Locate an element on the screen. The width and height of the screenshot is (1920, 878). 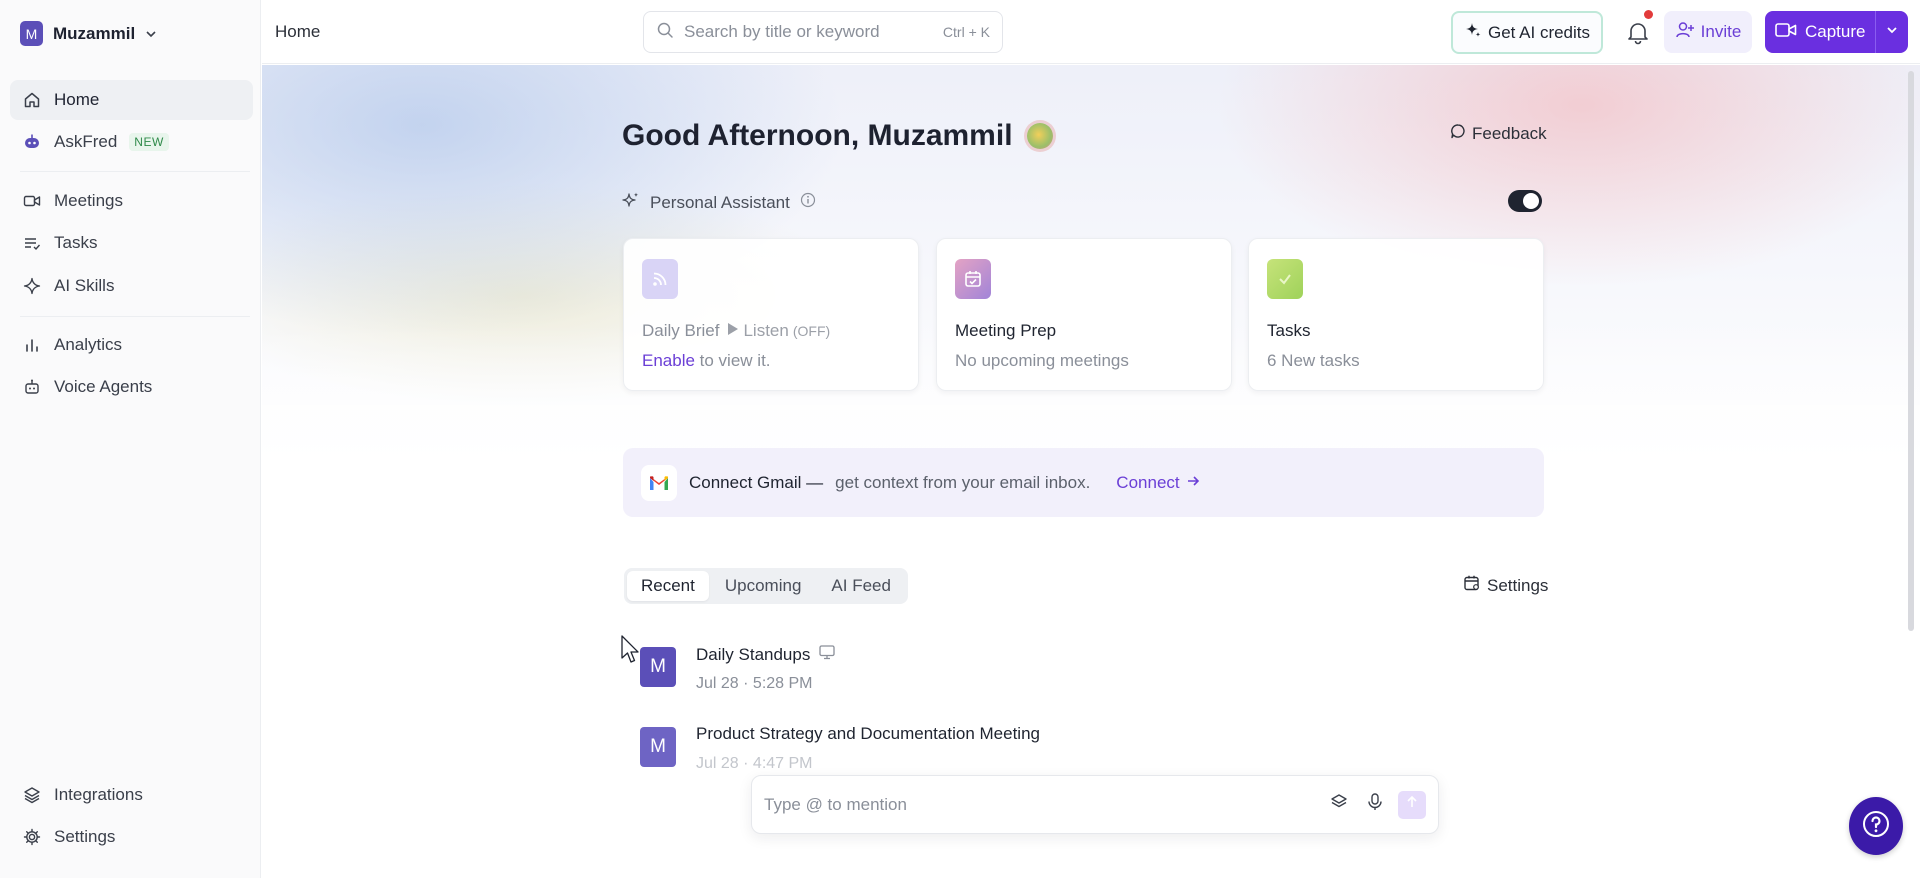
meetings-tabs: Recent Upcoming AI Feed is located at coordinates (766, 586).